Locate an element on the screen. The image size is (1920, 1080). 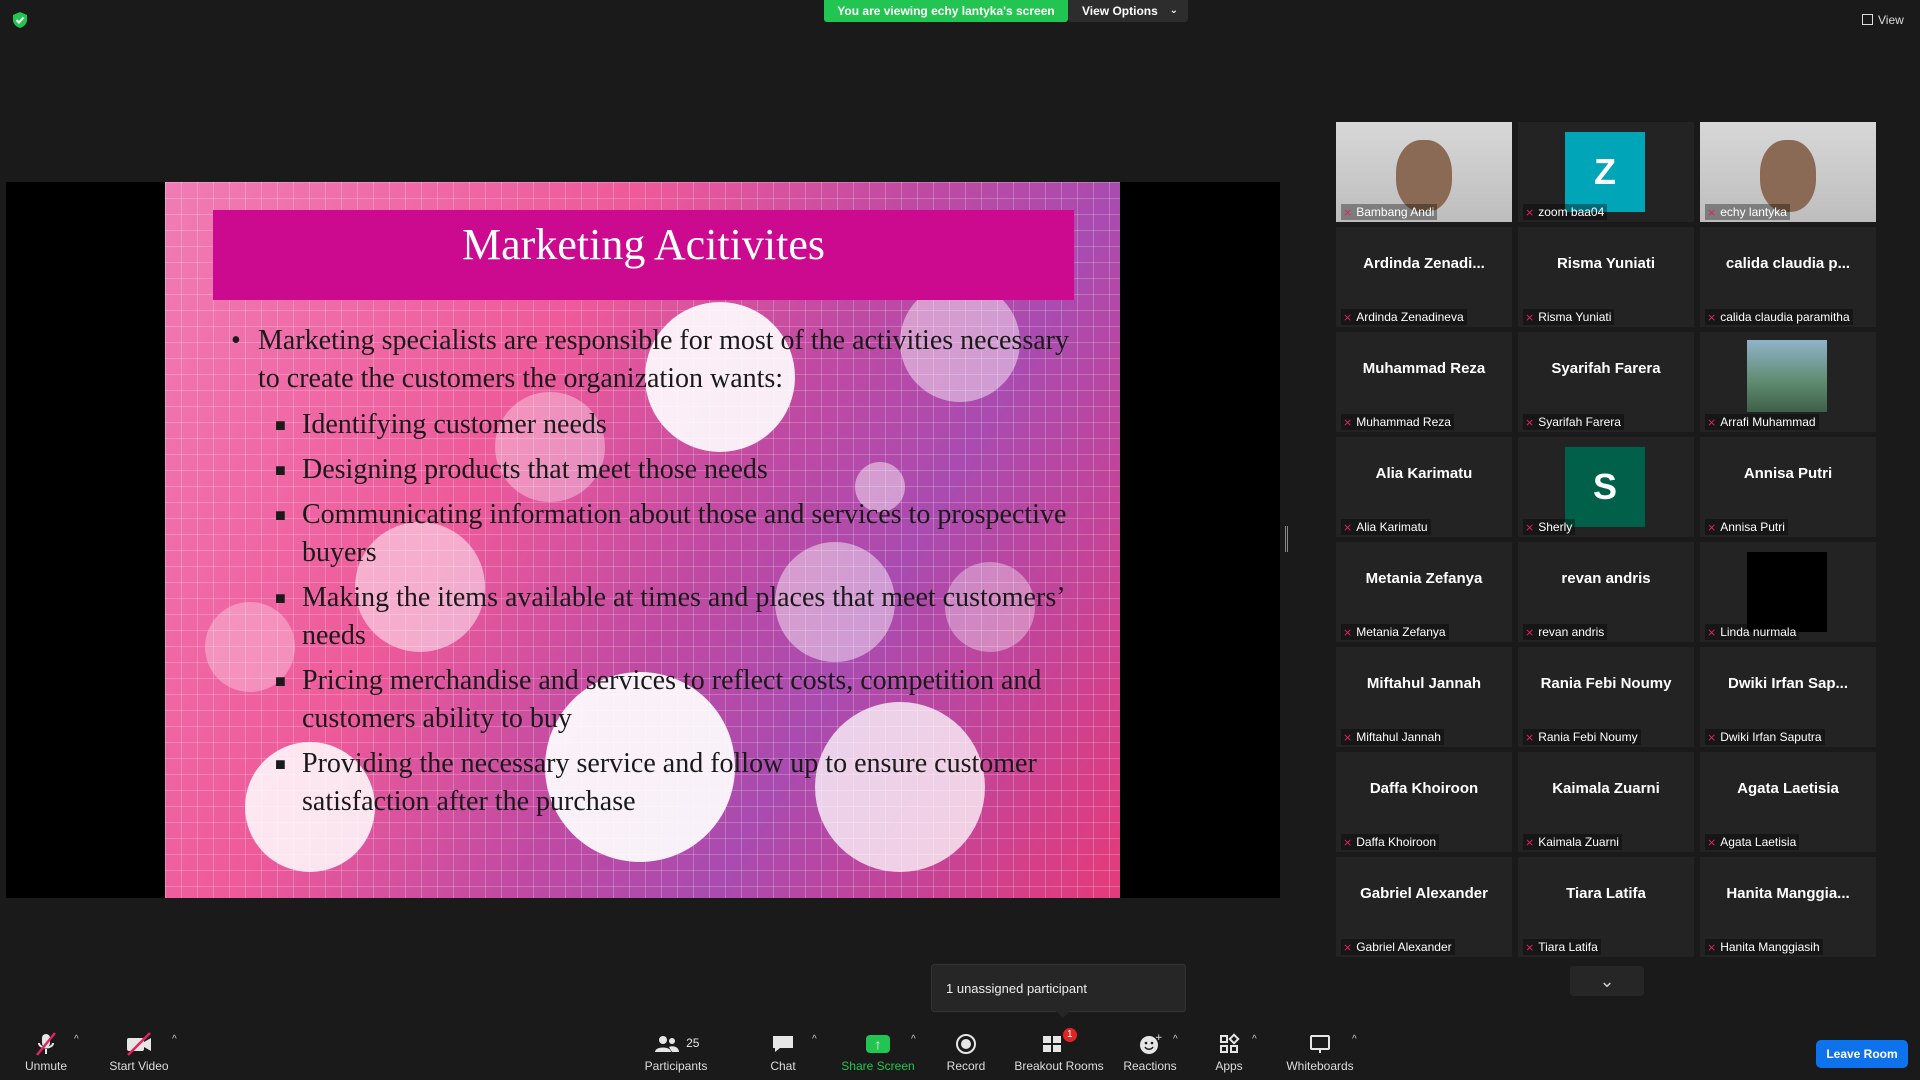
participant-display-name: Gabriel Alexander is located at coordinates (1424, 893).